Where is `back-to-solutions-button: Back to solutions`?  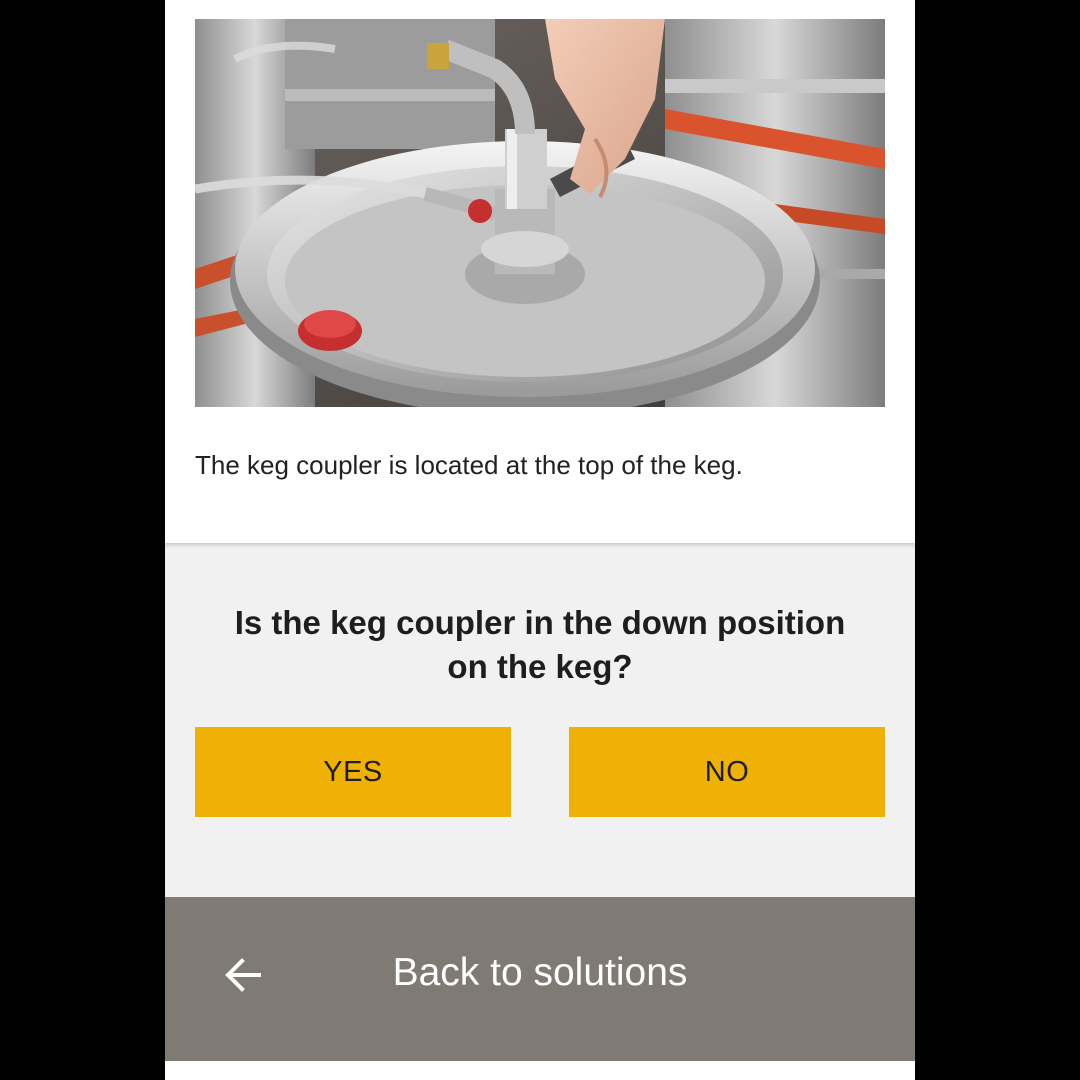
back-to-solutions-button: Back to solutions is located at coordinates (540, 979).